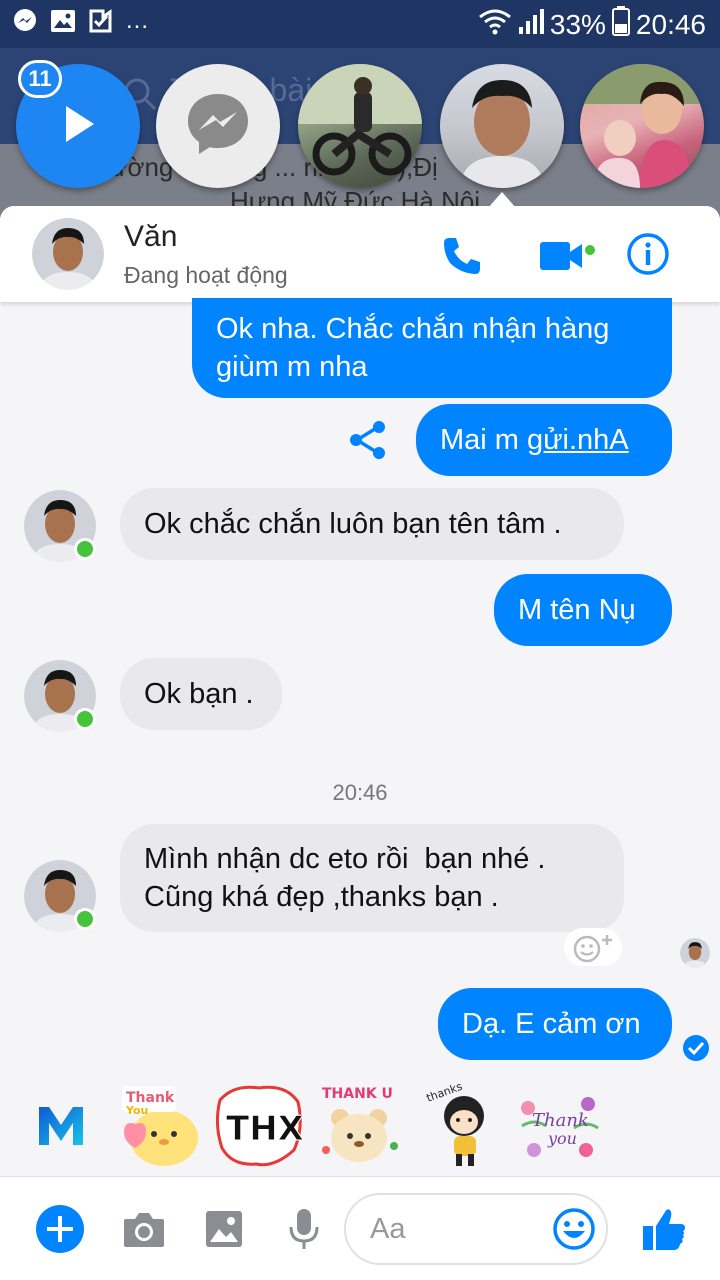 The width and height of the screenshot is (720, 1280). I want to click on bear-sticker-icon: THANK U, so click(360, 1124).